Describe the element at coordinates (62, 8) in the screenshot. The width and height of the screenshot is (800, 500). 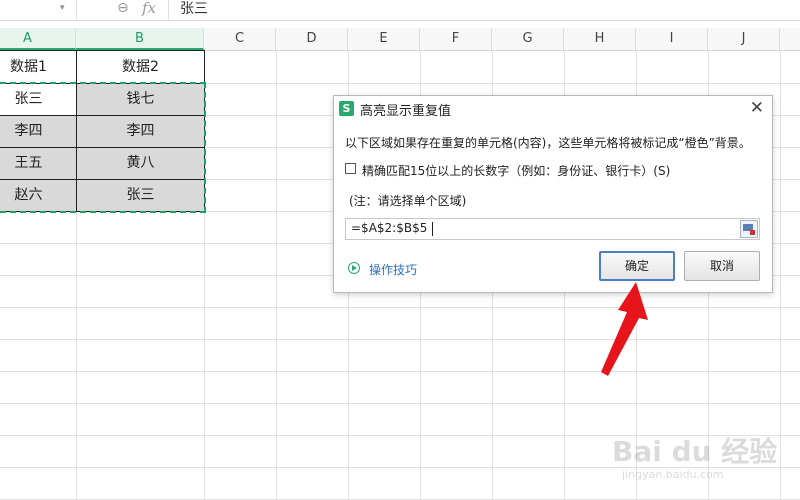
I see `name-box-dropdown-icon: ▾` at that location.